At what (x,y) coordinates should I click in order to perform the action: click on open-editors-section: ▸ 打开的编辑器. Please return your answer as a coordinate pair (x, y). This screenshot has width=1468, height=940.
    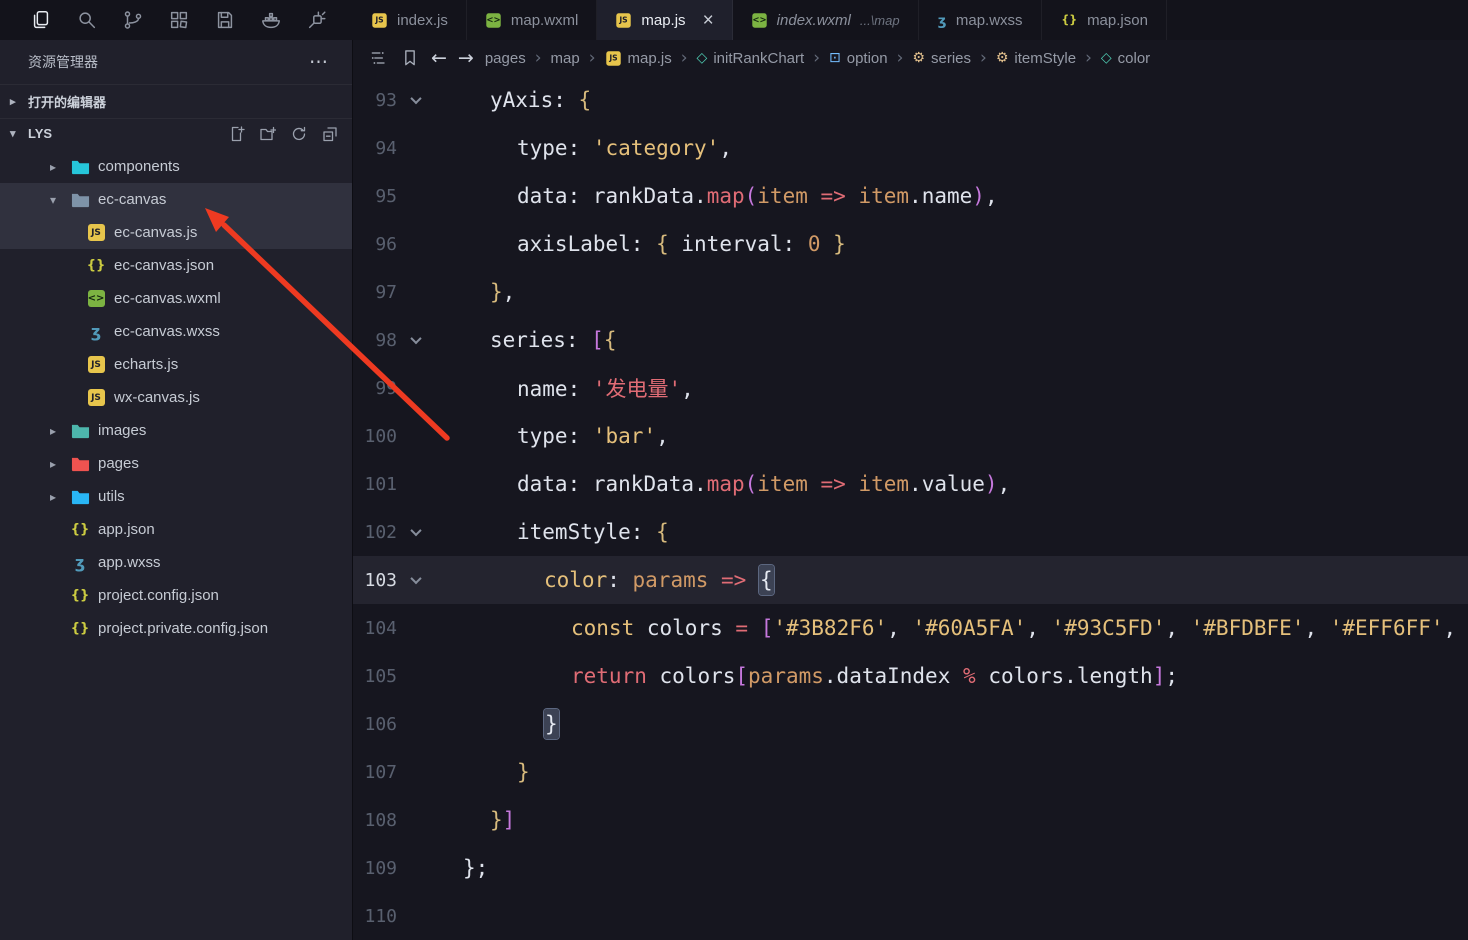
    Looking at the image, I should click on (176, 101).